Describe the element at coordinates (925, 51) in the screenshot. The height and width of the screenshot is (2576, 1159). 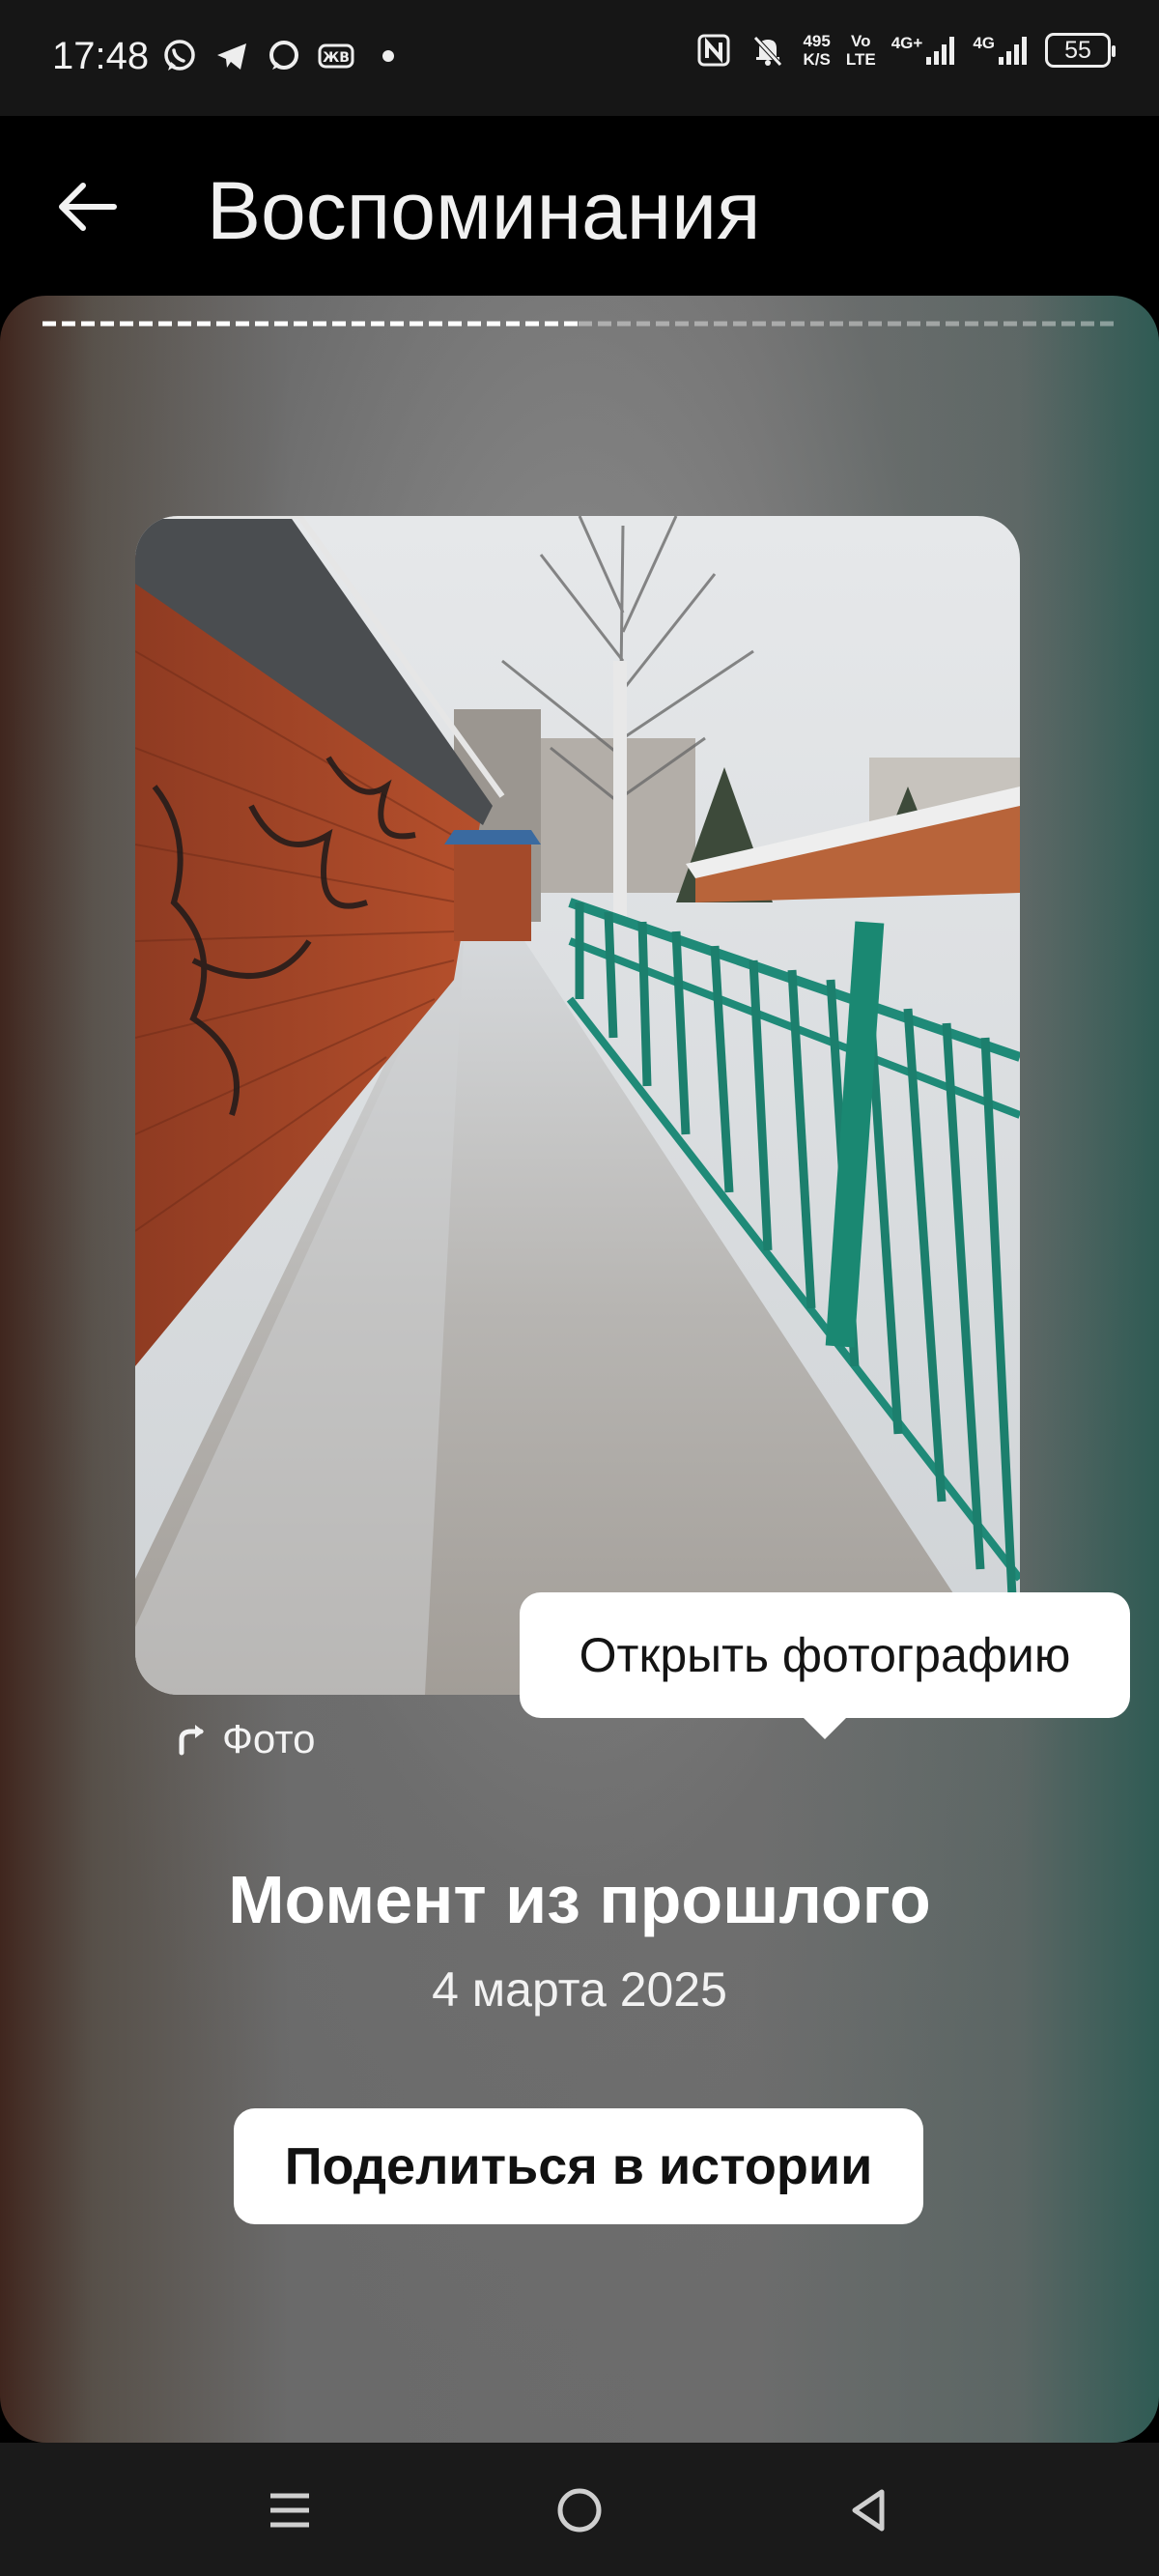
I see `signal-1: 4G+` at that location.